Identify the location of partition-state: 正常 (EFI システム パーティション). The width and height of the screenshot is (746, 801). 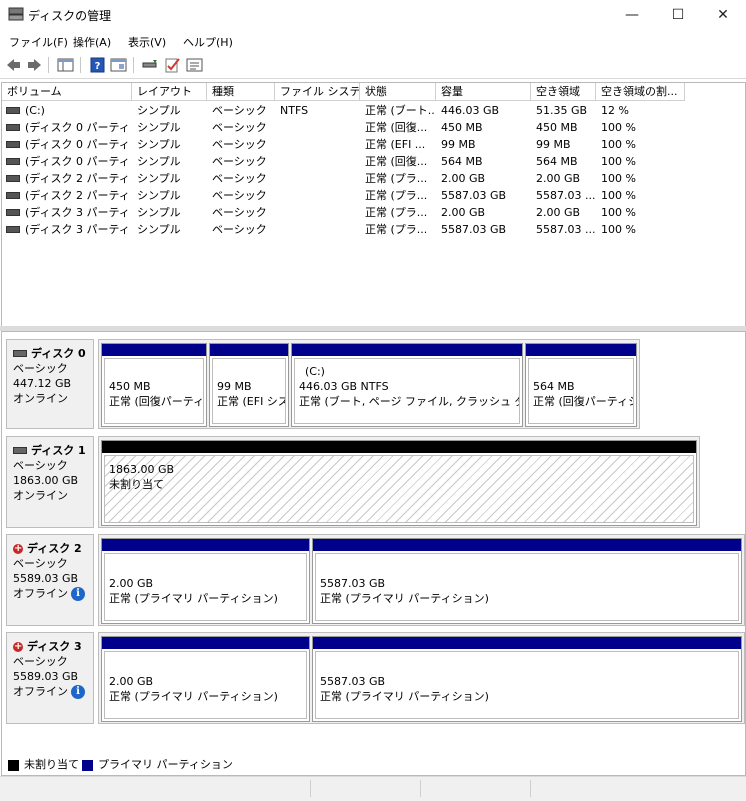
(251, 401).